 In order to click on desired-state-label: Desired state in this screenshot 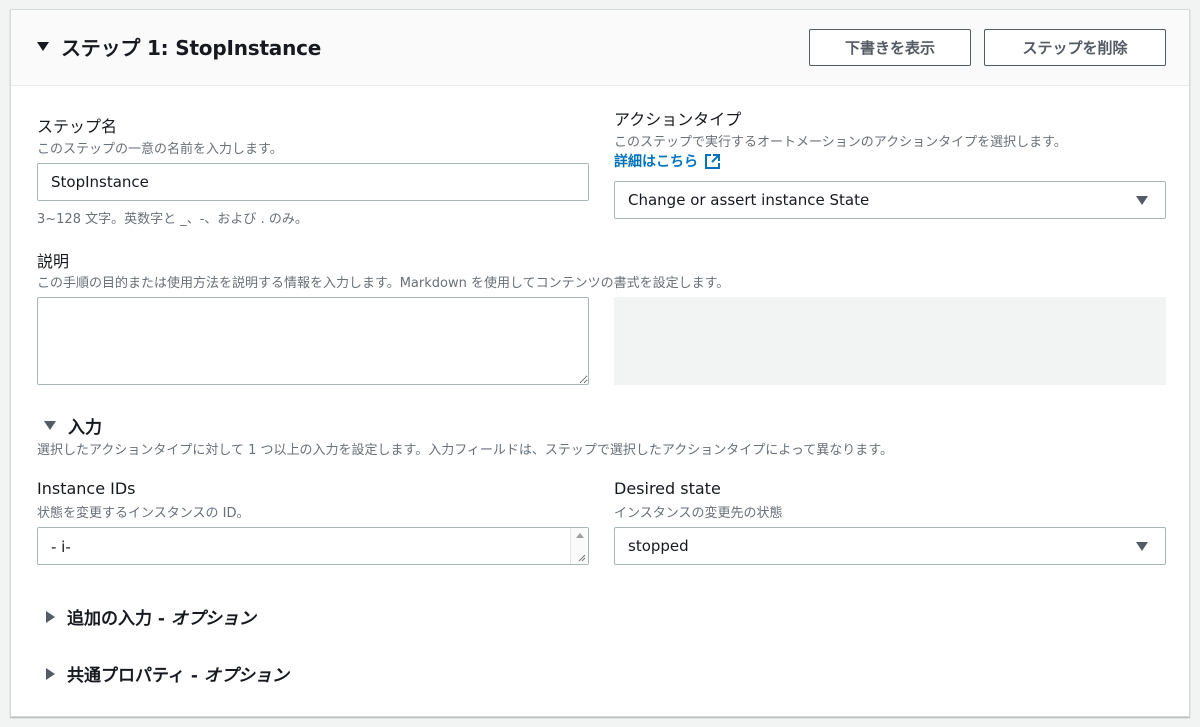, I will do `click(667, 488)`.